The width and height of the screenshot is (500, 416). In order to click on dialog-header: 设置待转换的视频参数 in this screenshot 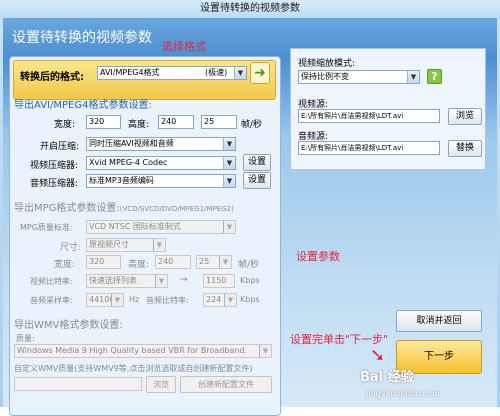, I will do `click(82, 38)`.